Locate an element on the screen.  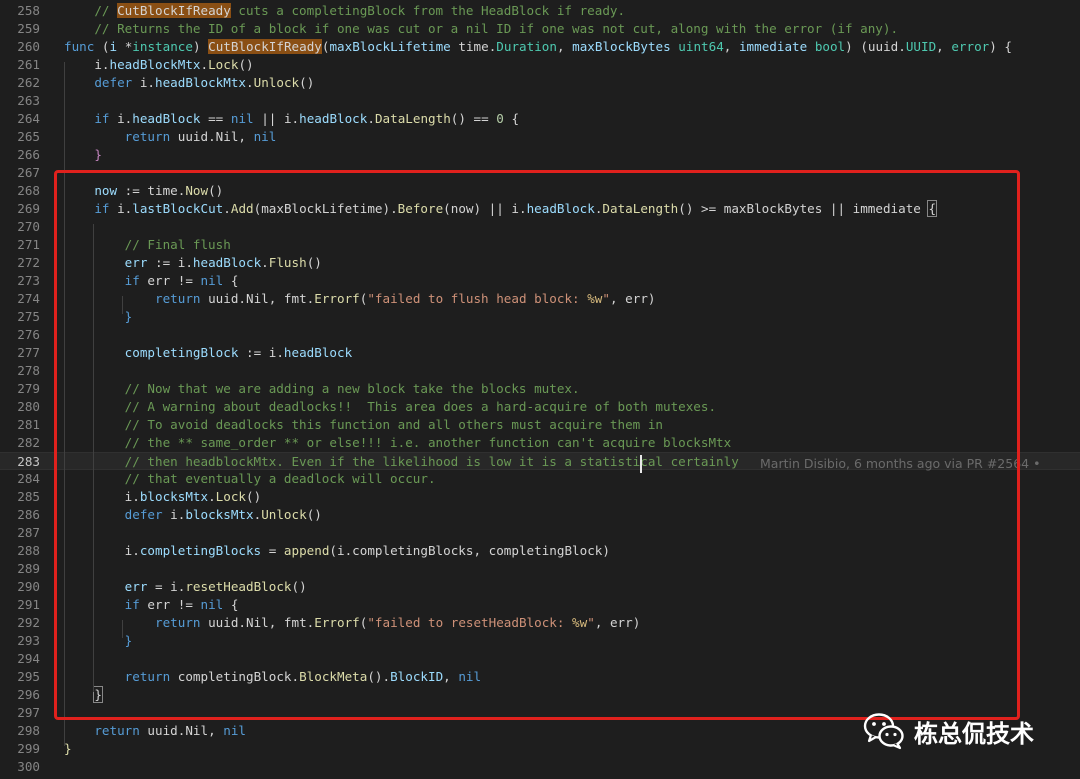
line-number: 294 is located at coordinates (28, 658).